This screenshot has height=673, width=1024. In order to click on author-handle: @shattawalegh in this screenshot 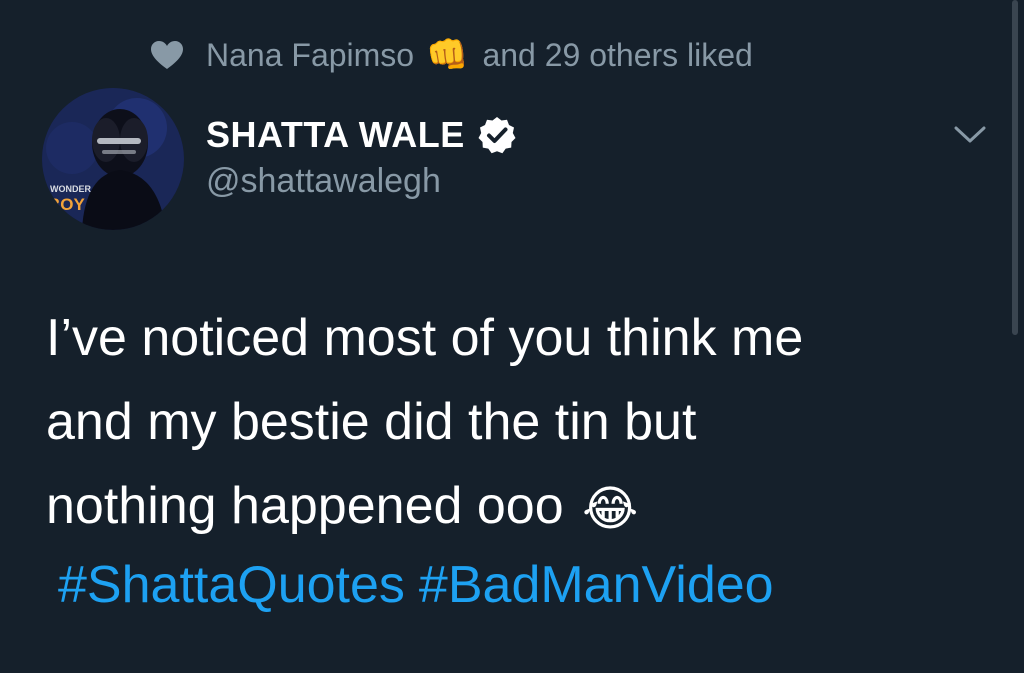, I will do `click(323, 181)`.